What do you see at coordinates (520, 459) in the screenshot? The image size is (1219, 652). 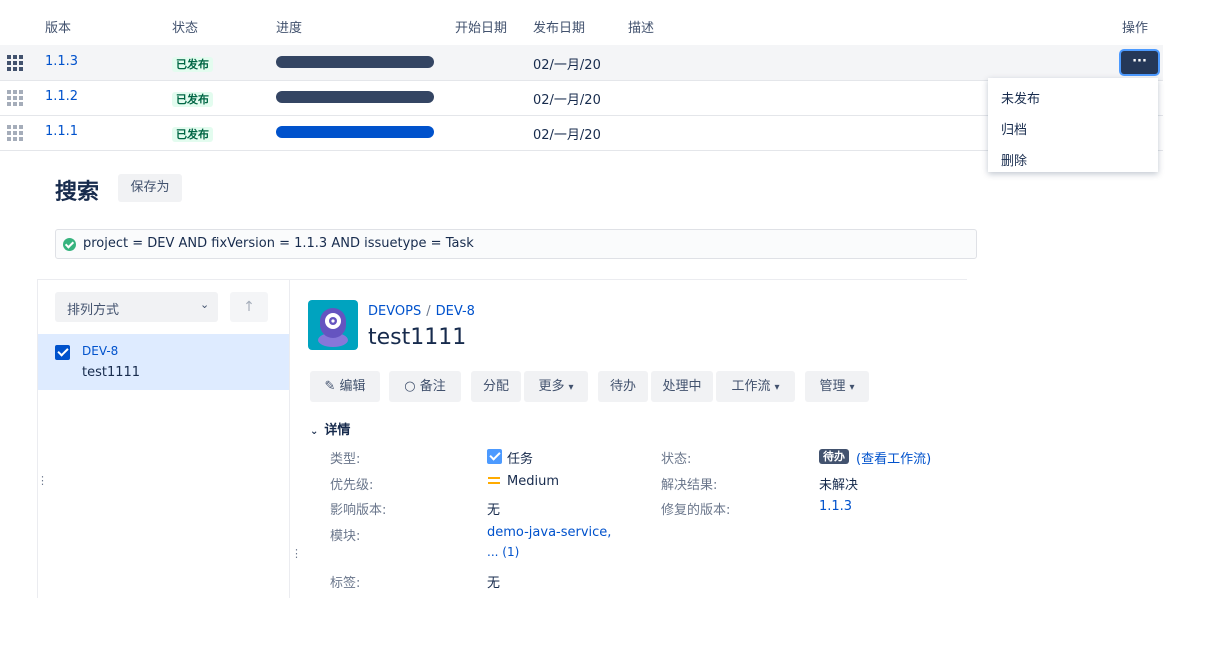 I see `type-value: 任务` at bounding box center [520, 459].